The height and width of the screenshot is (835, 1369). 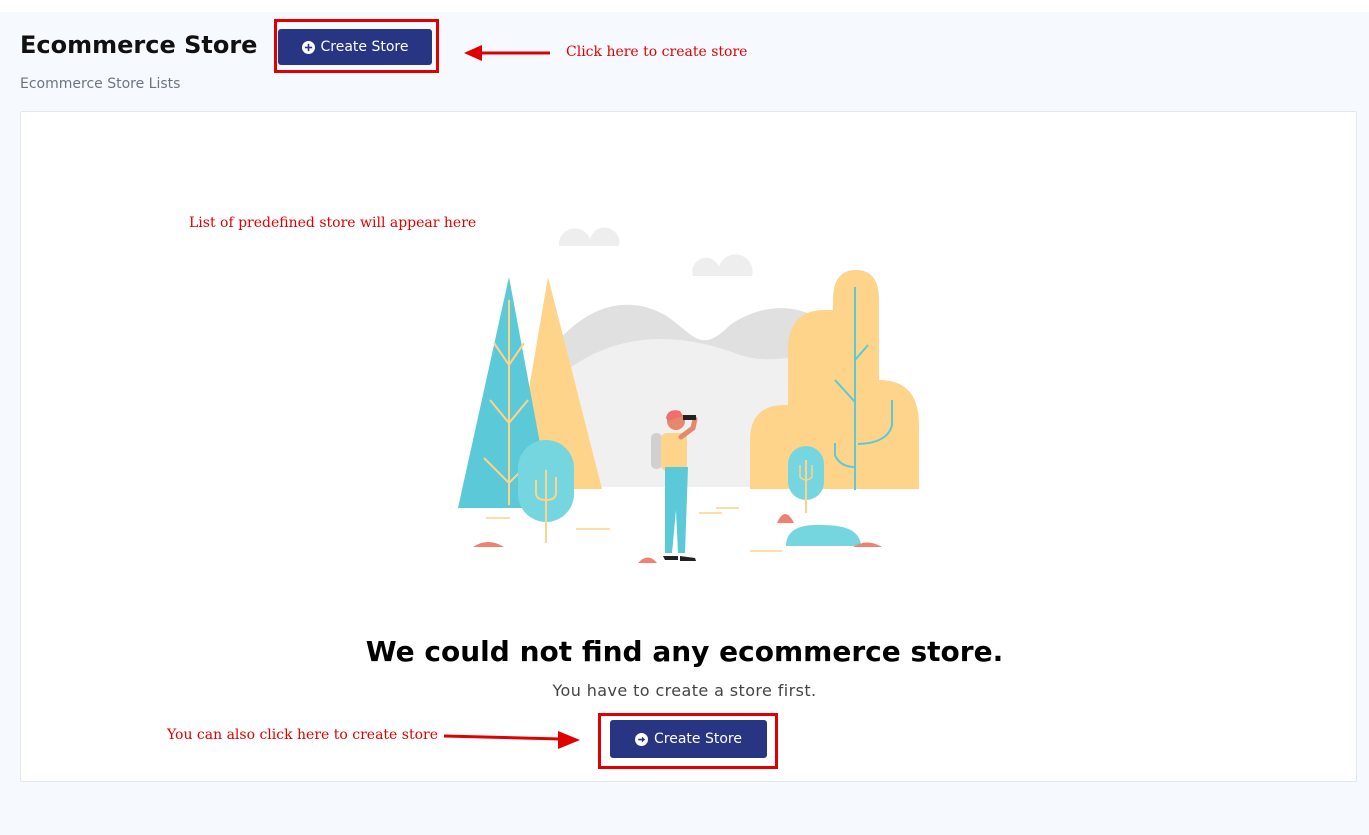 I want to click on annotation-arrow-bottom, so click(x=511, y=740).